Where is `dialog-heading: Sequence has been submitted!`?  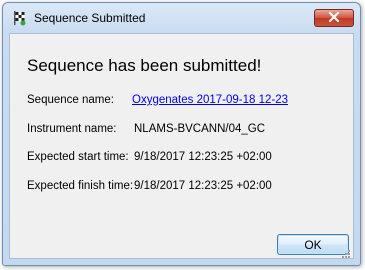 dialog-heading: Sequence has been submitted! is located at coordinates (144, 65).